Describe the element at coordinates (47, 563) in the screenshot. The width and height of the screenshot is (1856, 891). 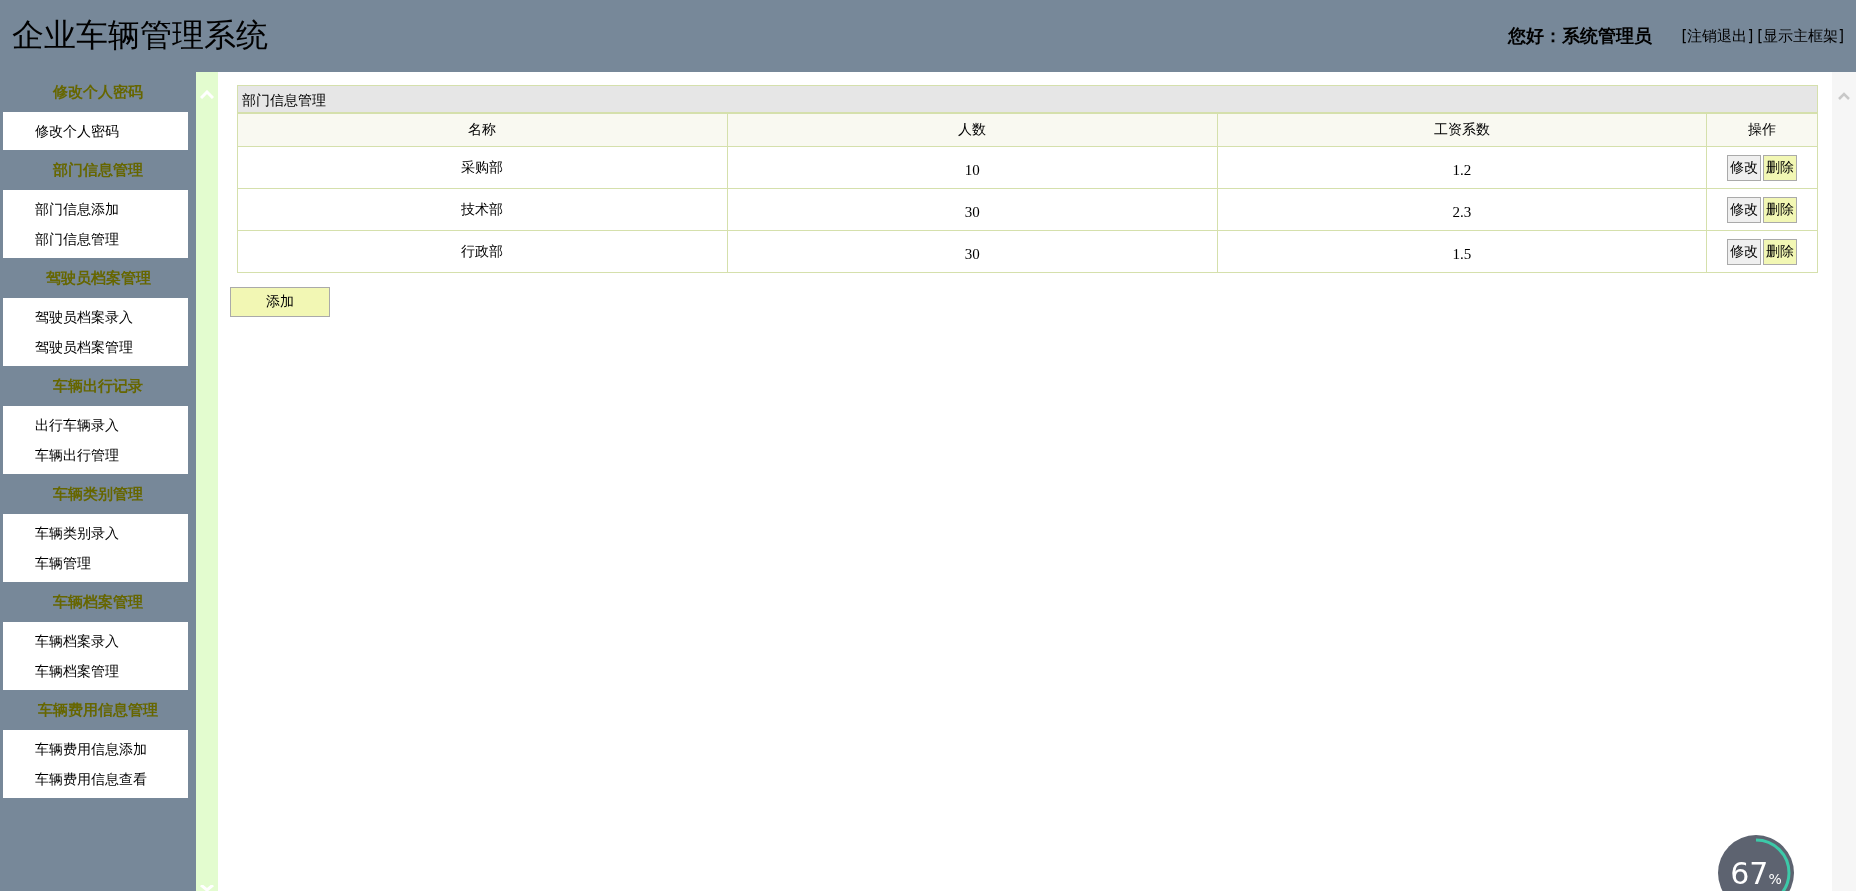
I see `menu-item: 车辆管理` at that location.